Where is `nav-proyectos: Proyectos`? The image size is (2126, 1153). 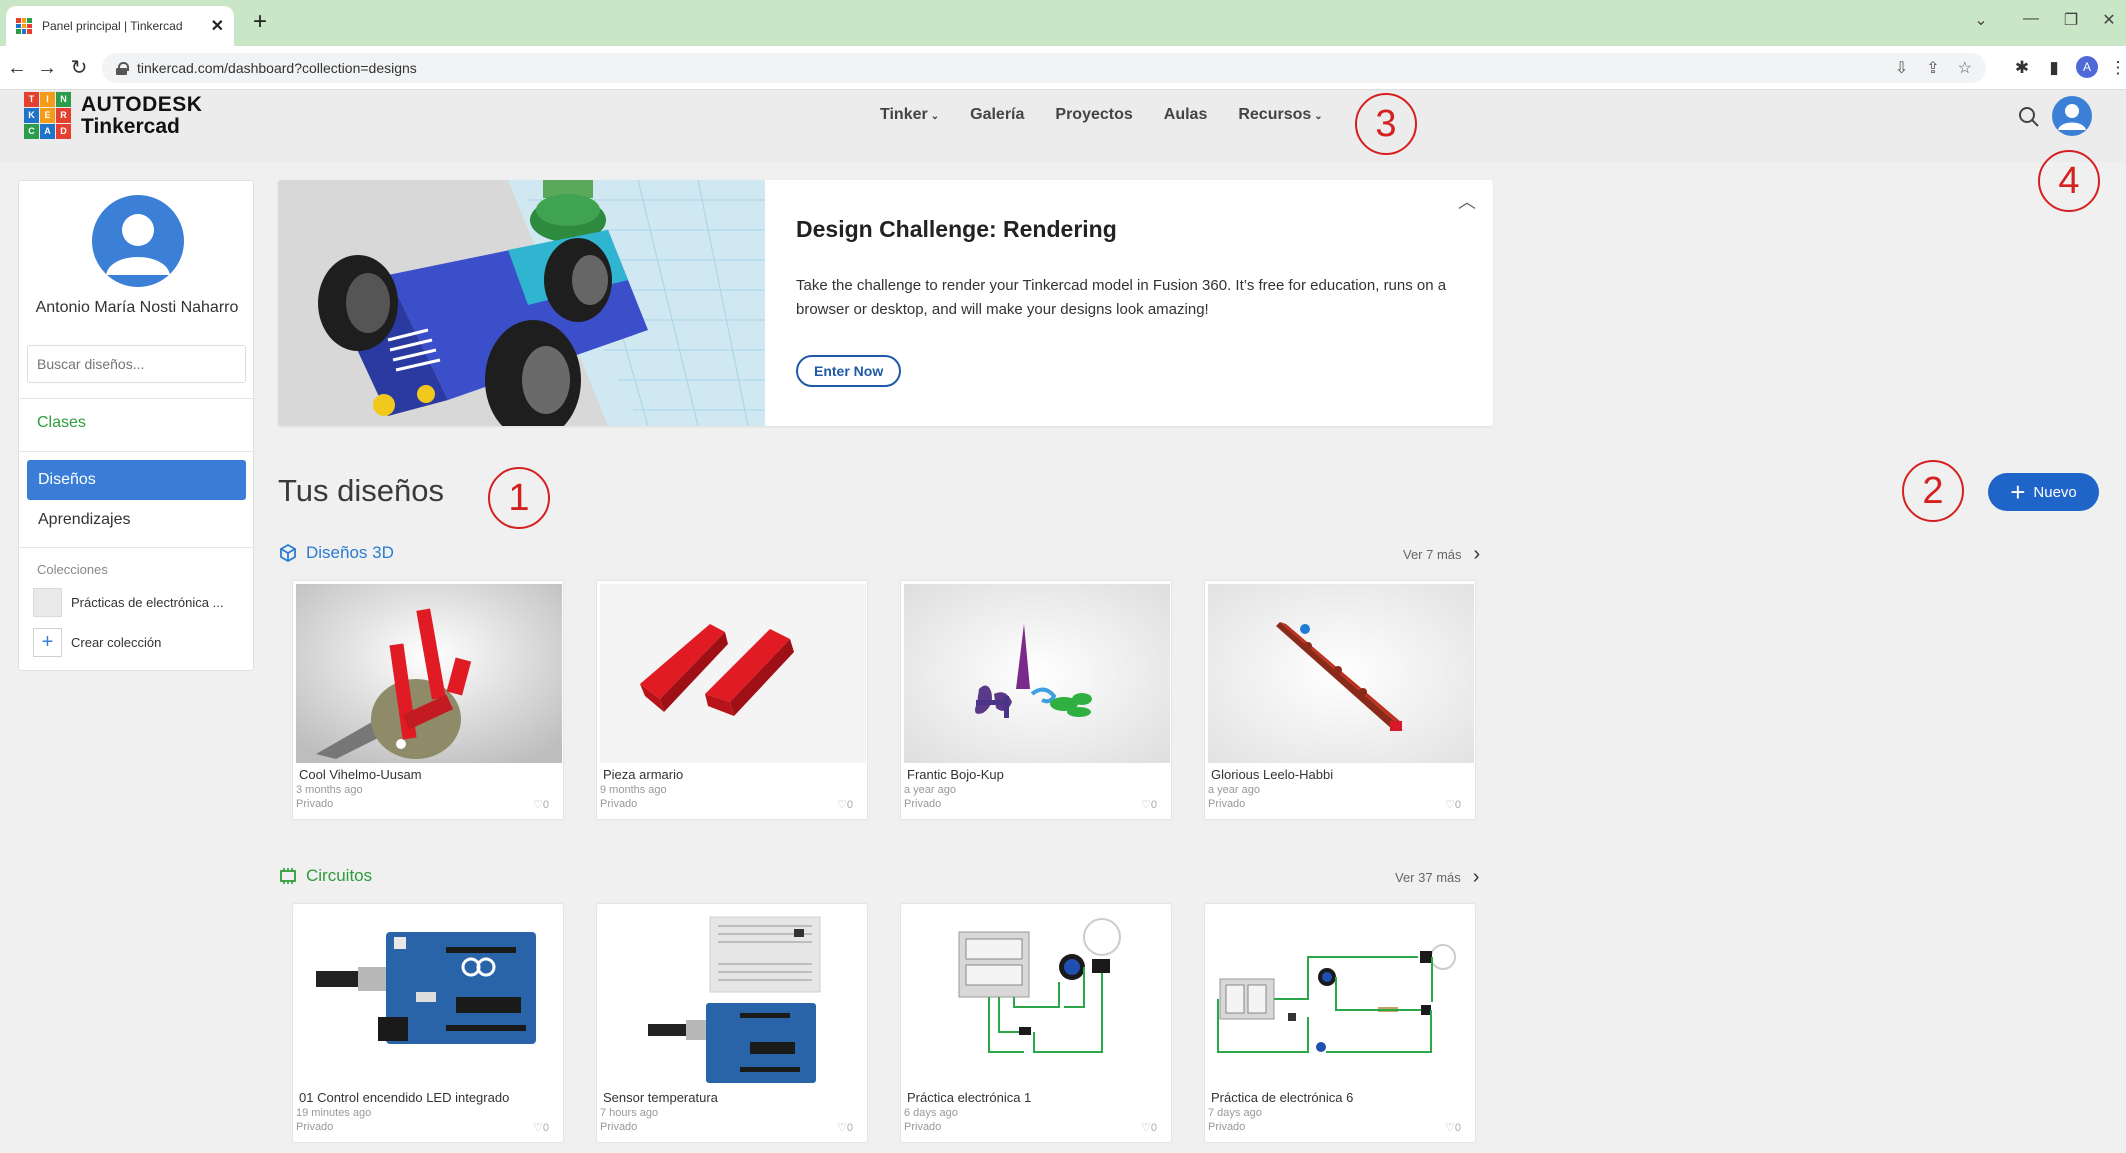
nav-proyectos: Proyectos is located at coordinates (1093, 115).